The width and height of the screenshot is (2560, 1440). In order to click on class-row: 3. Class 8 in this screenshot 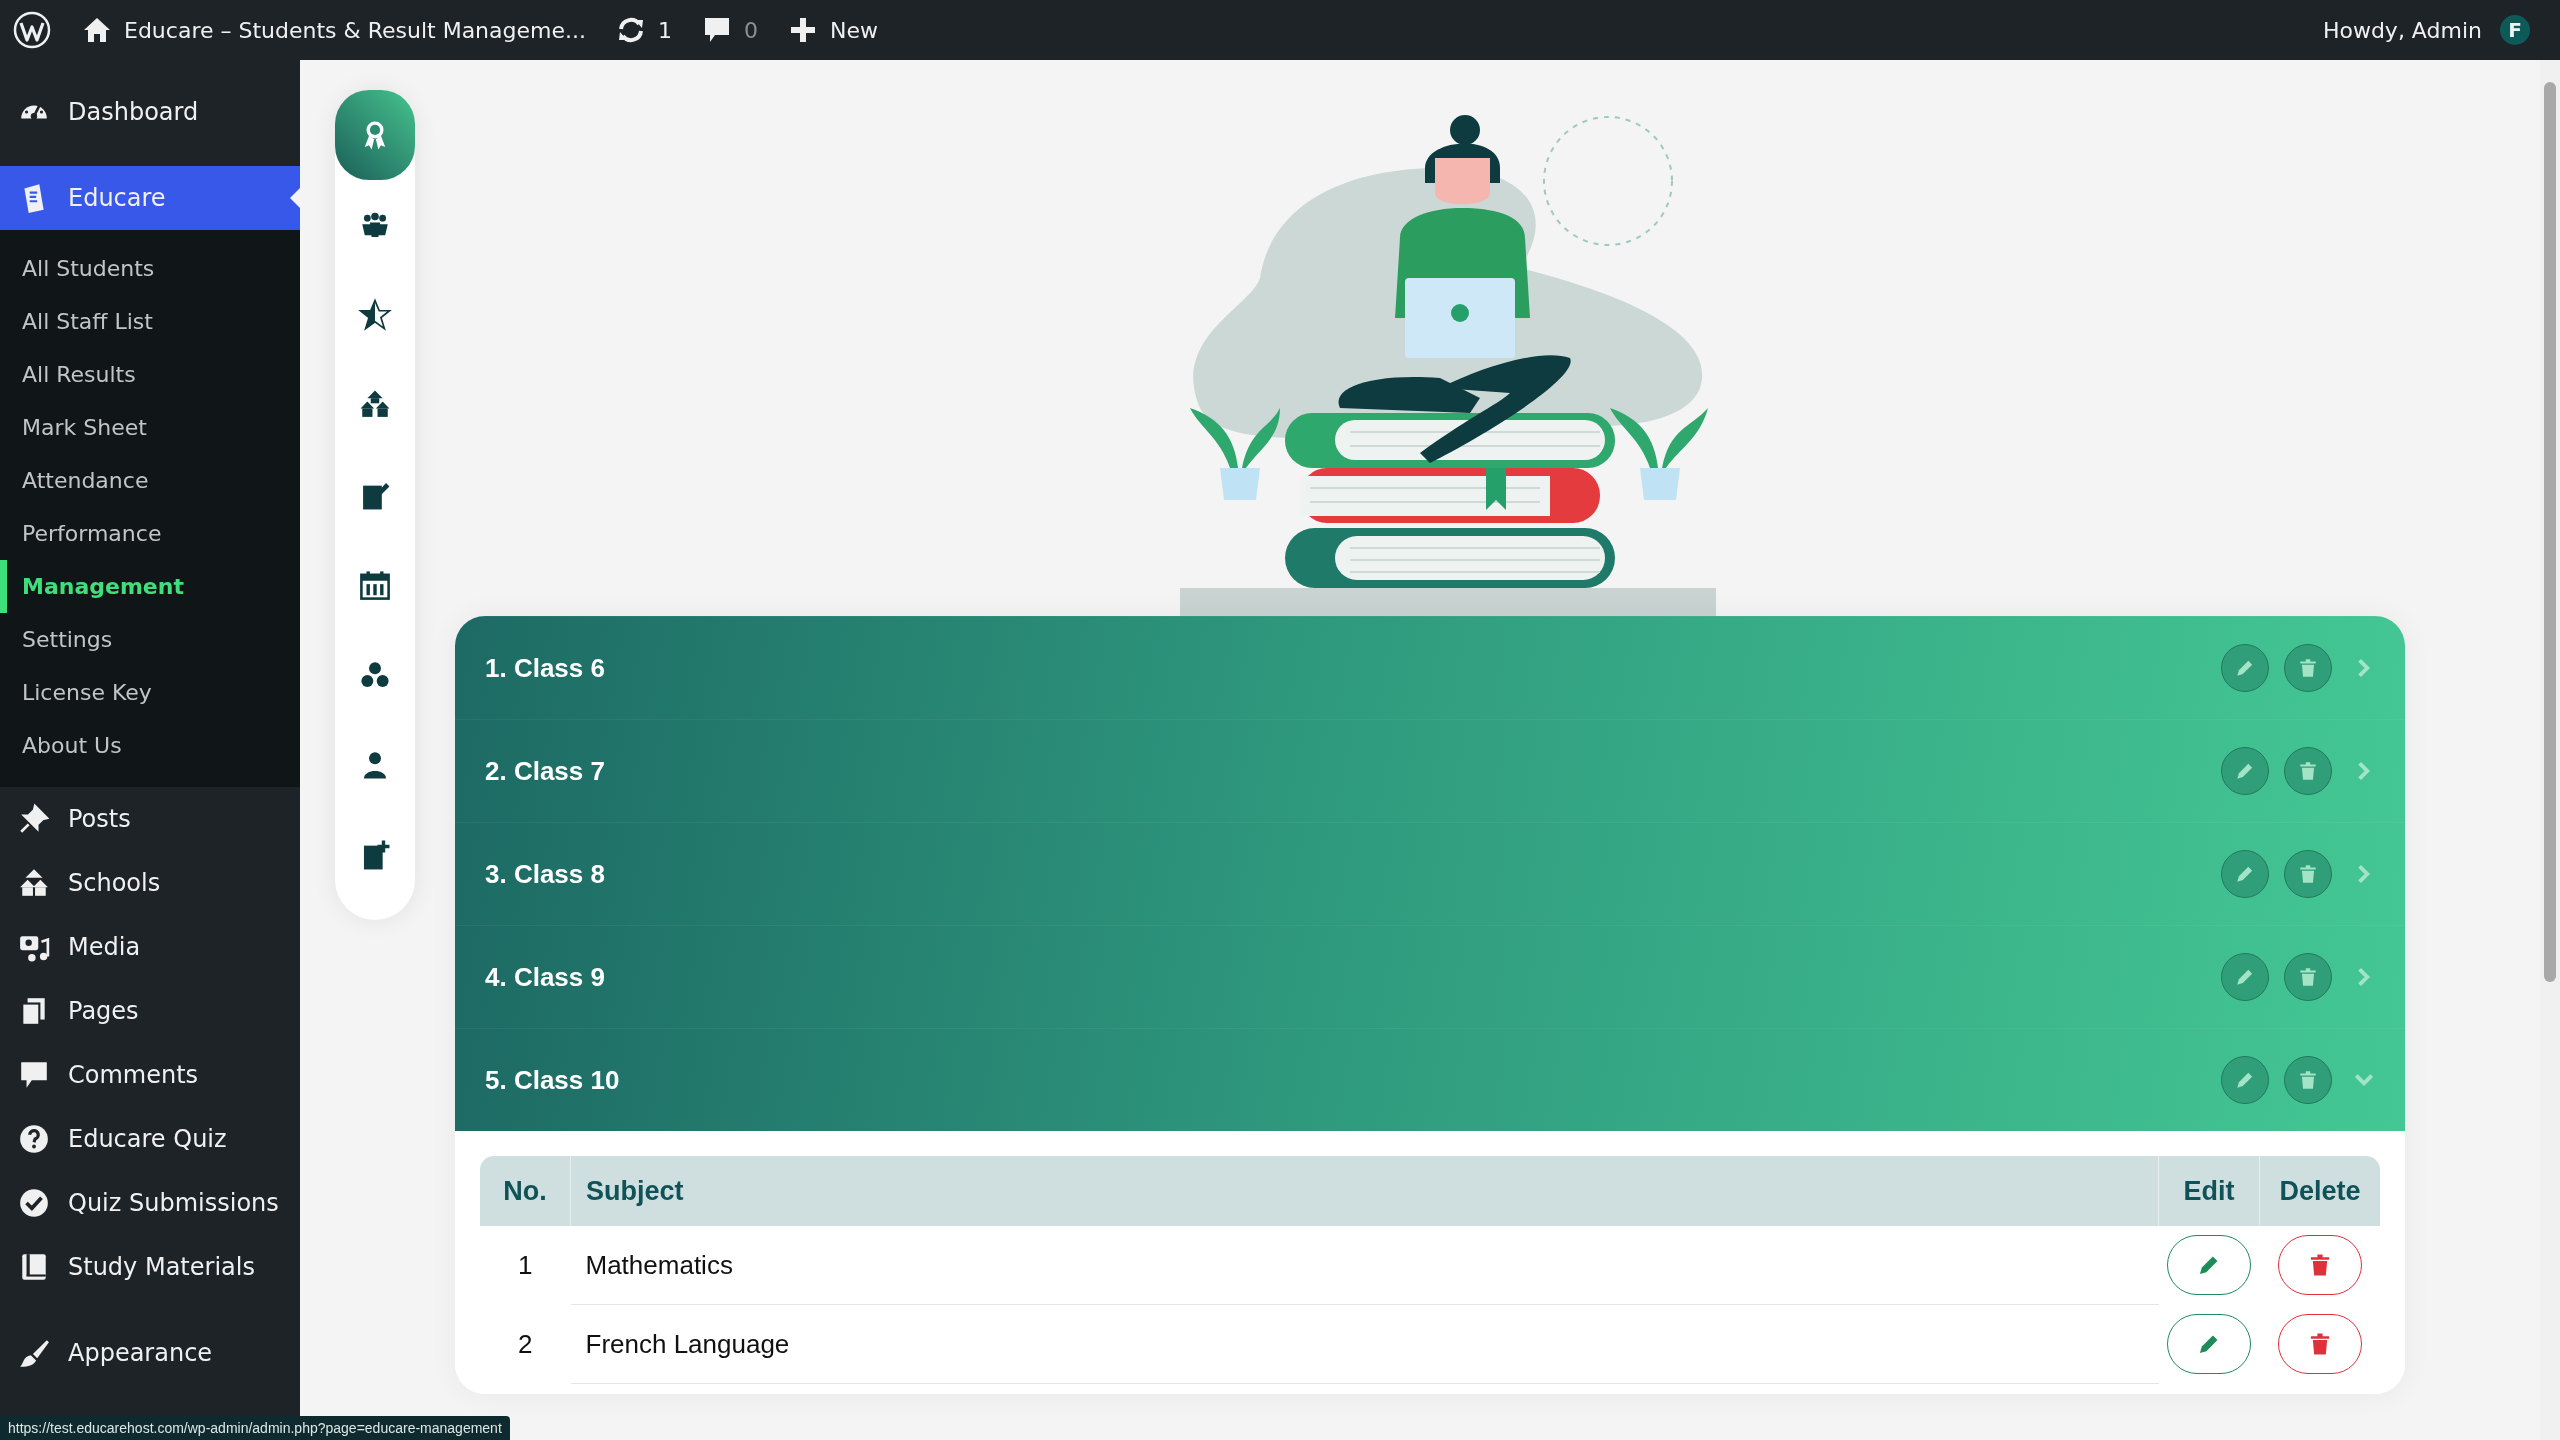, I will do `click(1430, 873)`.